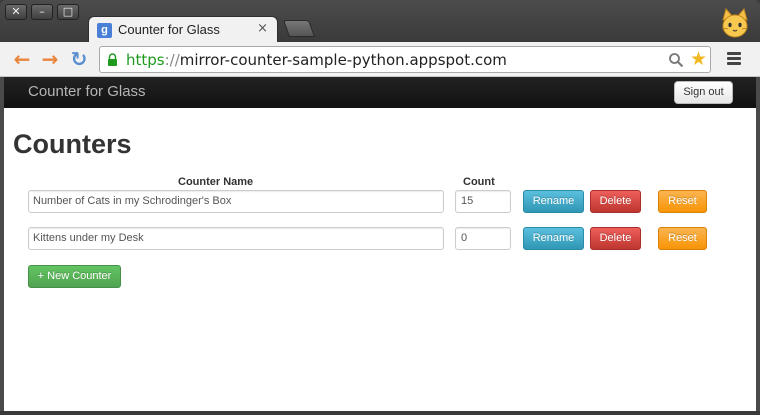  What do you see at coordinates (703, 92) in the screenshot?
I see `sign-out-button: Sign out` at bounding box center [703, 92].